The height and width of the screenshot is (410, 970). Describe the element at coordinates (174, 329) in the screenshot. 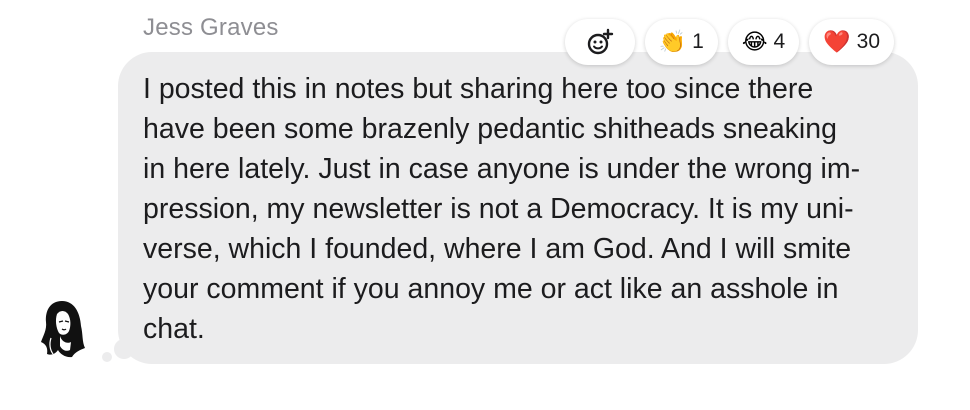

I see `message-line: chat.` at that location.